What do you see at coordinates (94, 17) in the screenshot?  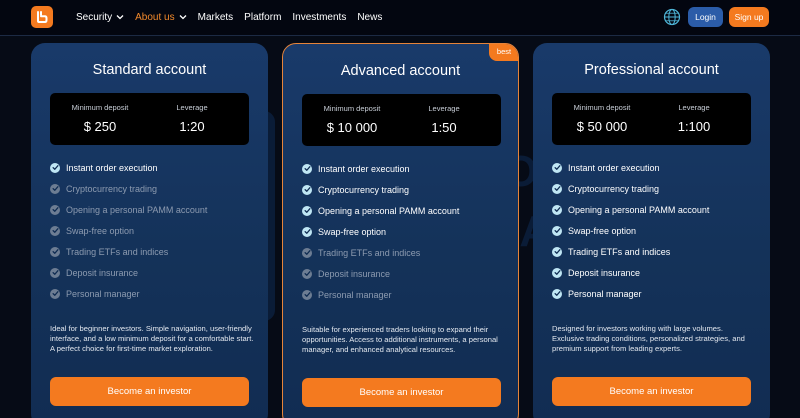 I see `nav-link-label: Security` at bounding box center [94, 17].